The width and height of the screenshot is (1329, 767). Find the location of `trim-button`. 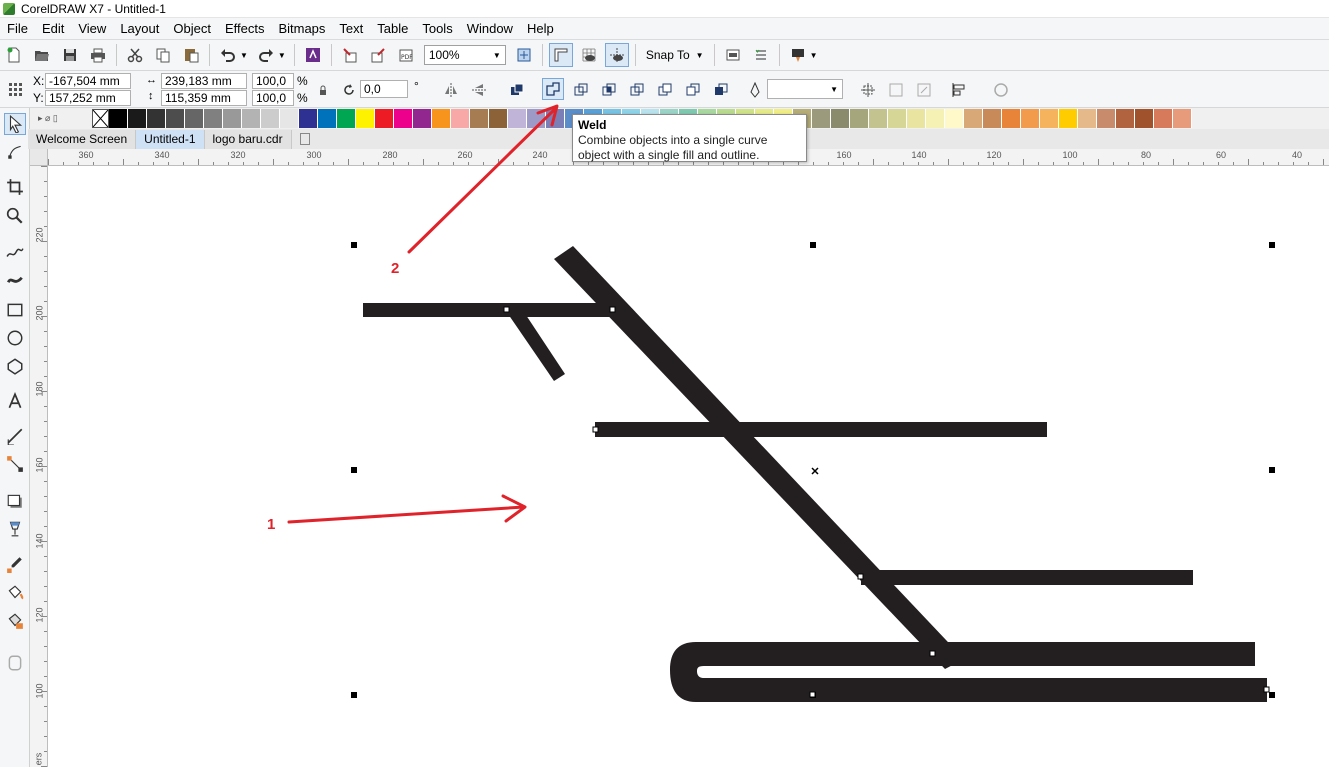

trim-button is located at coordinates (581, 90).